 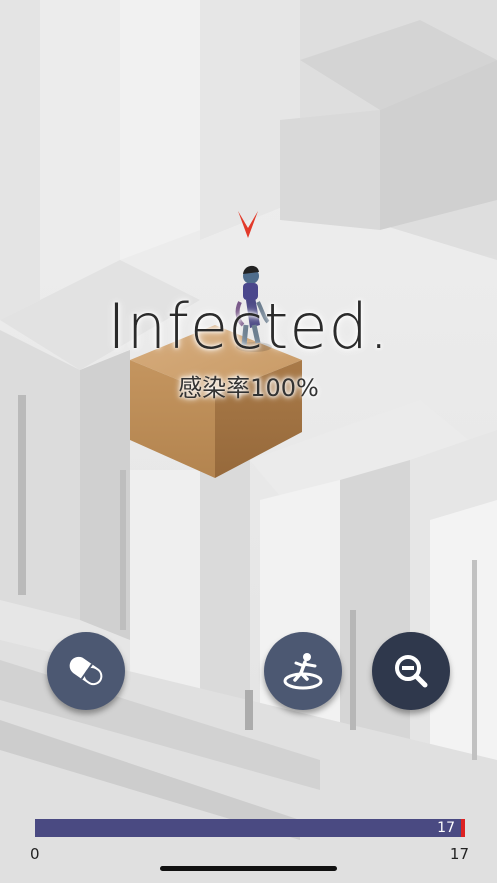 What do you see at coordinates (446, 828) in the screenshot?
I see `progress-value: 17` at bounding box center [446, 828].